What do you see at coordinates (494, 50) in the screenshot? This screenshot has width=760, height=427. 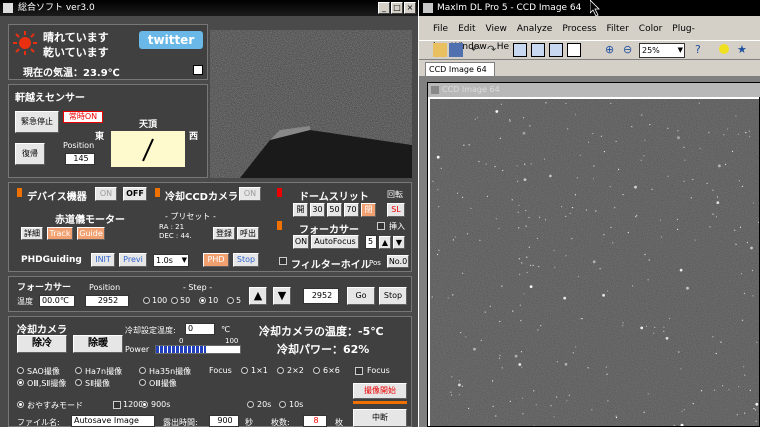 I see `redo-icon: ↷` at bounding box center [494, 50].